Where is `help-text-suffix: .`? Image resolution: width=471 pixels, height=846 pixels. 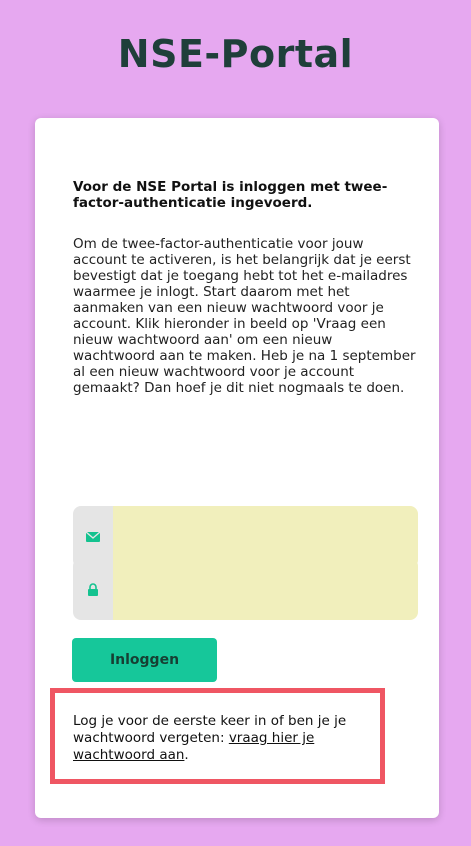 help-text-suffix: . is located at coordinates (186, 755).